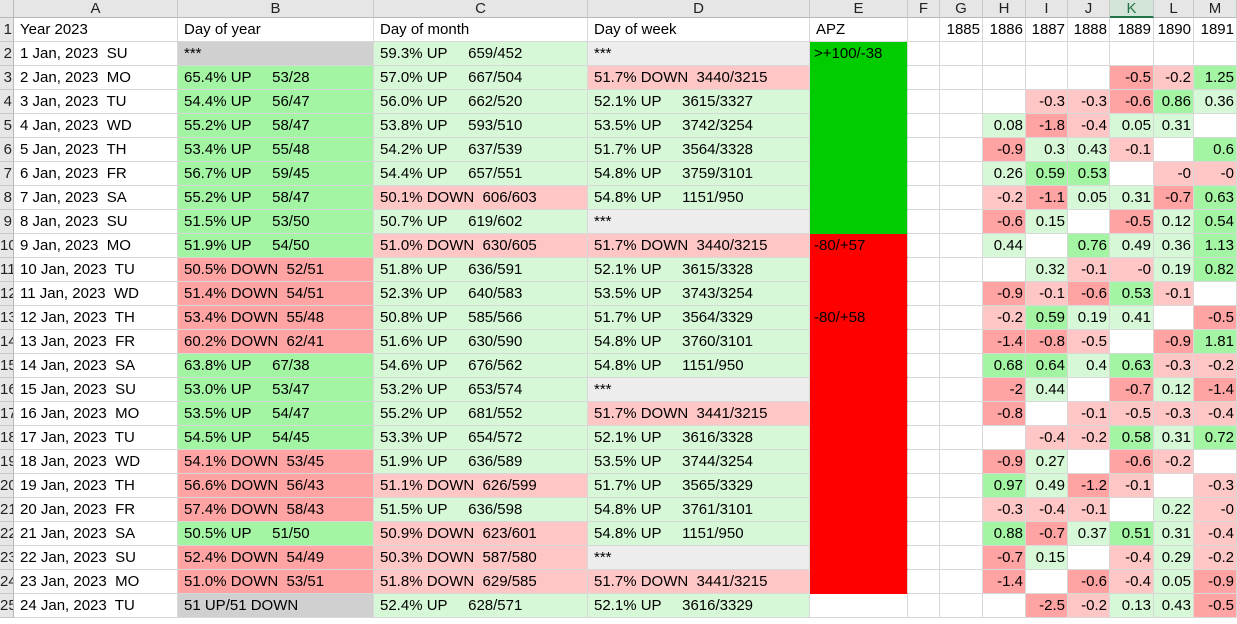  I want to click on day-of-month-cell: 54.4% UP 657/551, so click(481, 174).